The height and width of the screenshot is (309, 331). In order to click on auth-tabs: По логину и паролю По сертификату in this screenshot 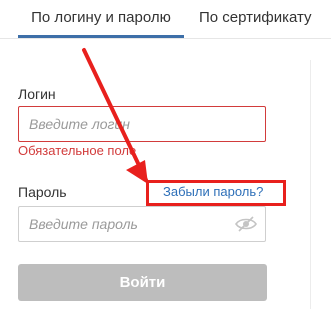, I will do `click(165, 20)`.